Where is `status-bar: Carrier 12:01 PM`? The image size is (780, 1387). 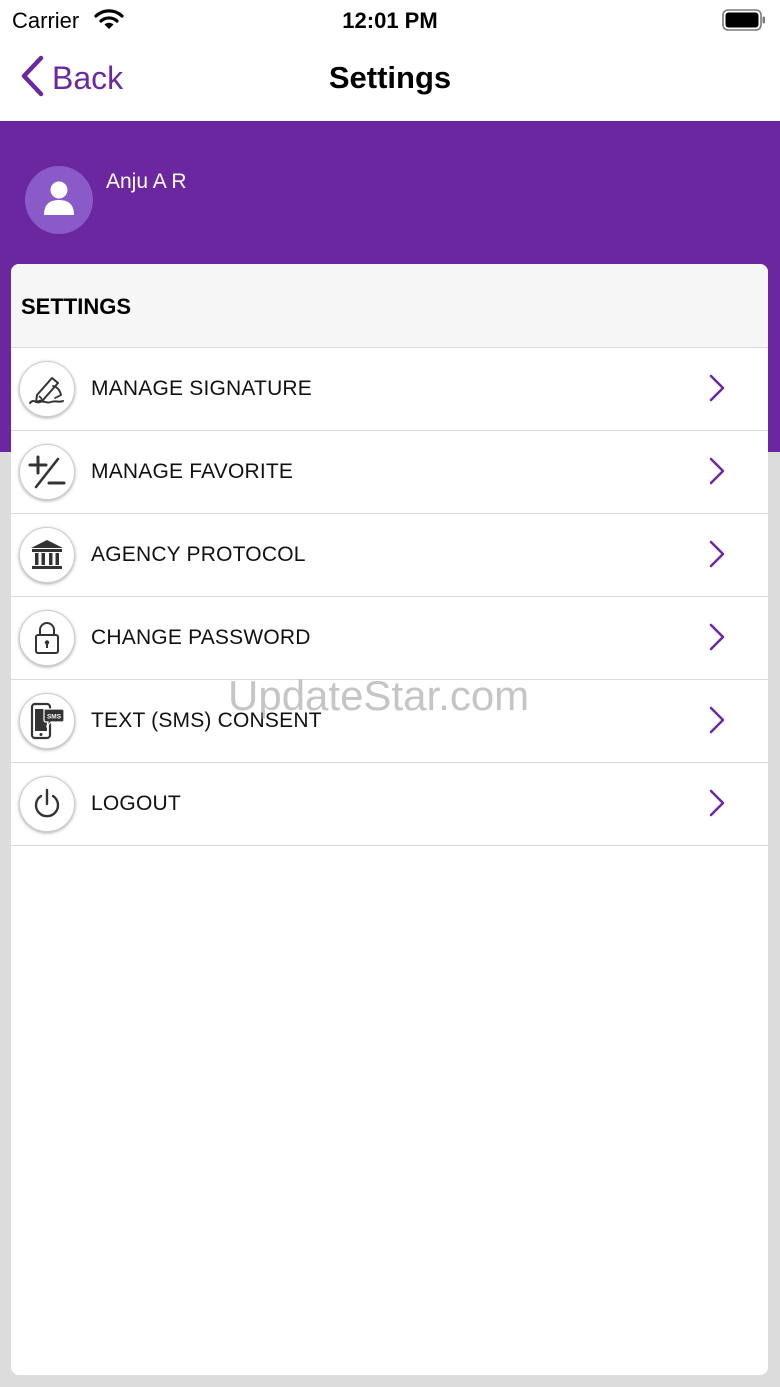 status-bar: Carrier 12:01 PM is located at coordinates (390, 20).